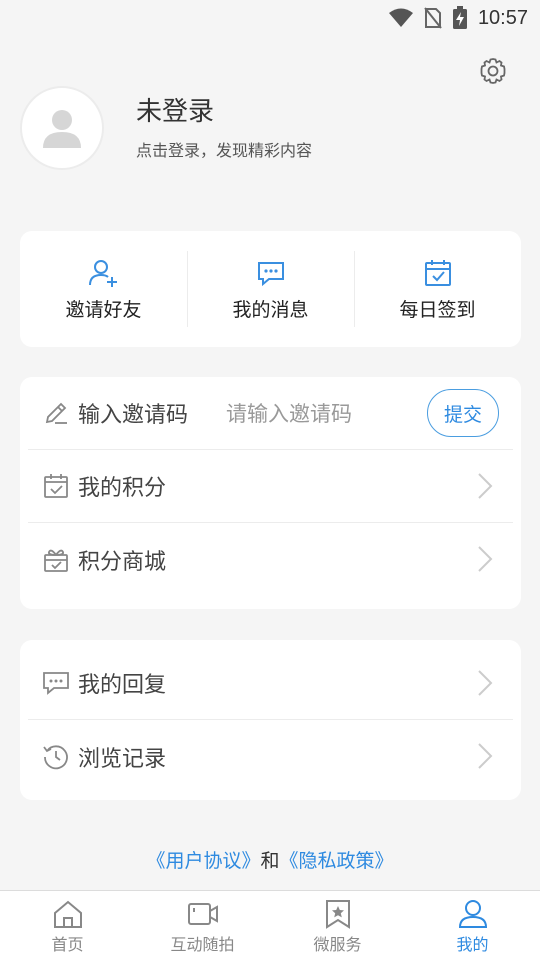 This screenshot has height=960, width=540. I want to click on wifi-icon, so click(400, 17).